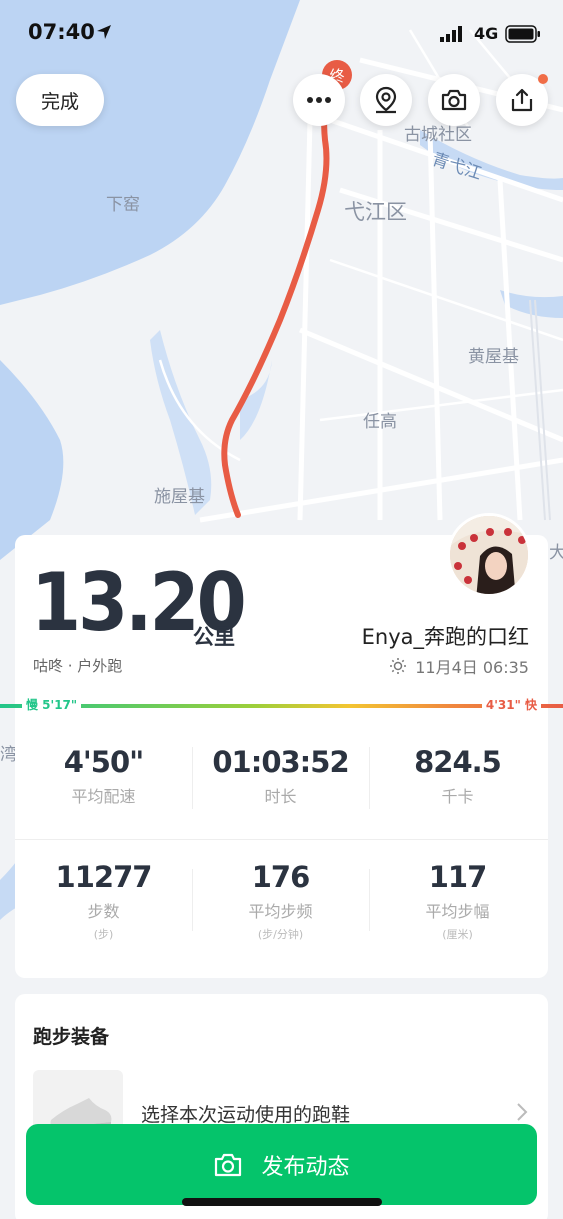 Image resolution: width=563 pixels, height=1219 pixels. I want to click on stat-value: 01:03:52, so click(280, 762).